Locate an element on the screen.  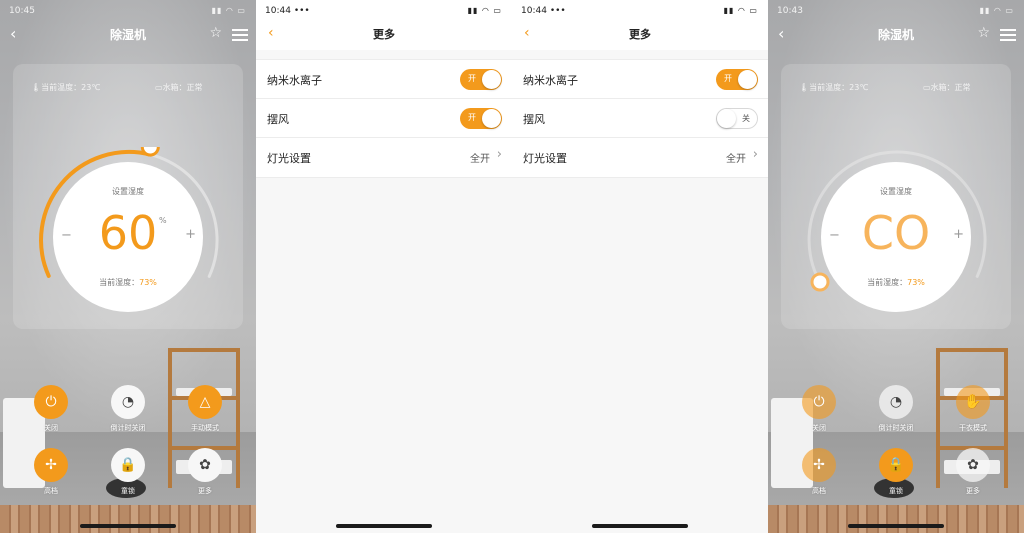
chevron-right-icon: › is located at coordinates (755, 154).